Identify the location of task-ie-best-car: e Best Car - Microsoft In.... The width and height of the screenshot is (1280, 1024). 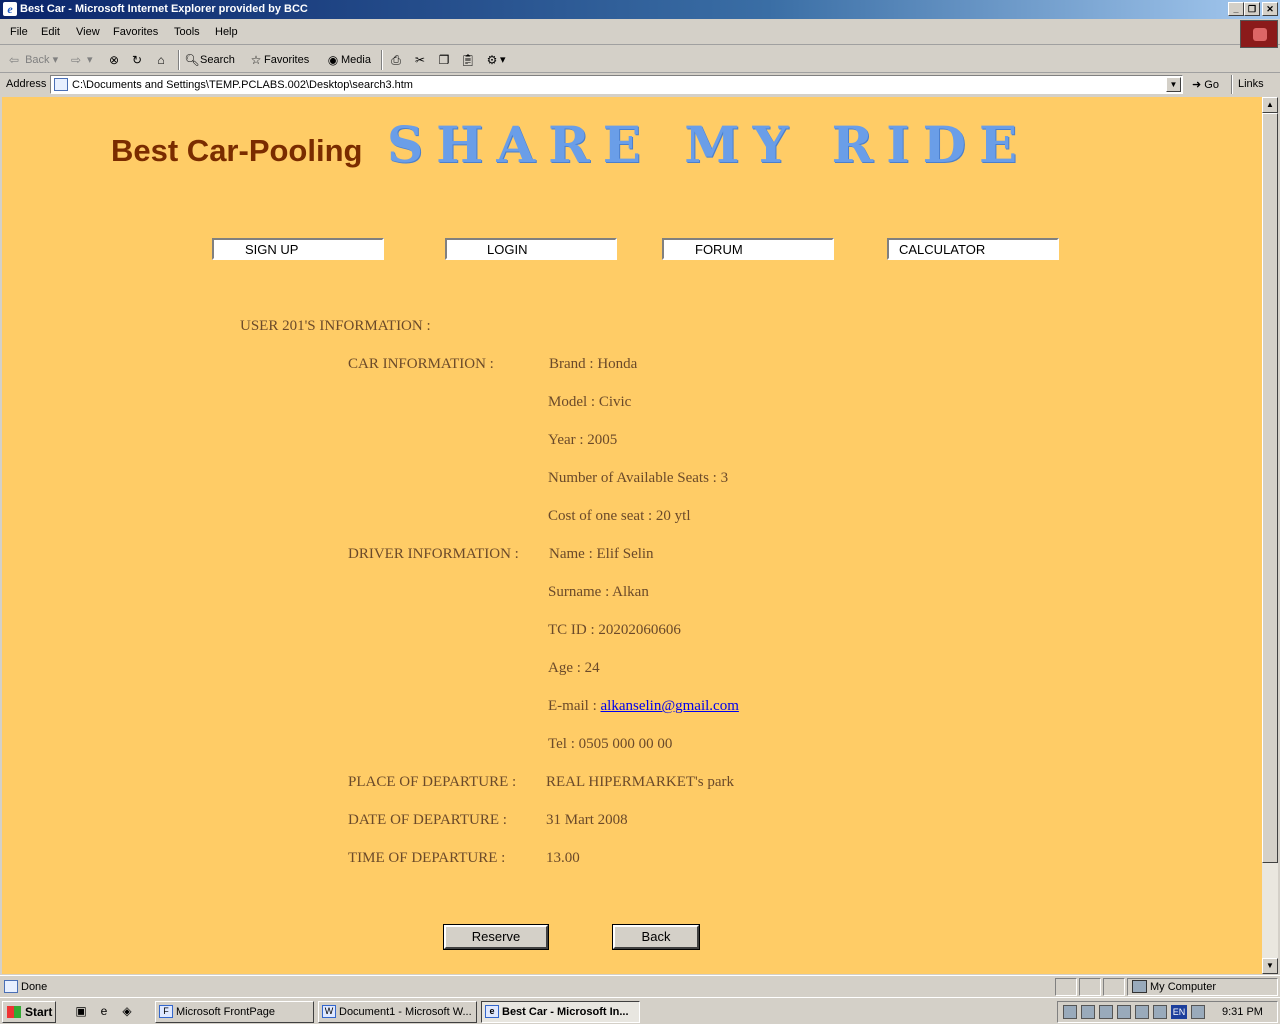
(560, 1012).